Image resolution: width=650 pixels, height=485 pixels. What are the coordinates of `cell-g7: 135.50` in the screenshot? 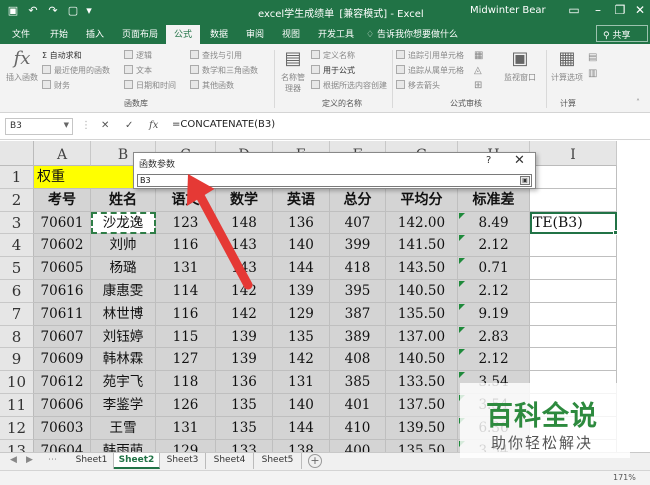 It's located at (422, 314).